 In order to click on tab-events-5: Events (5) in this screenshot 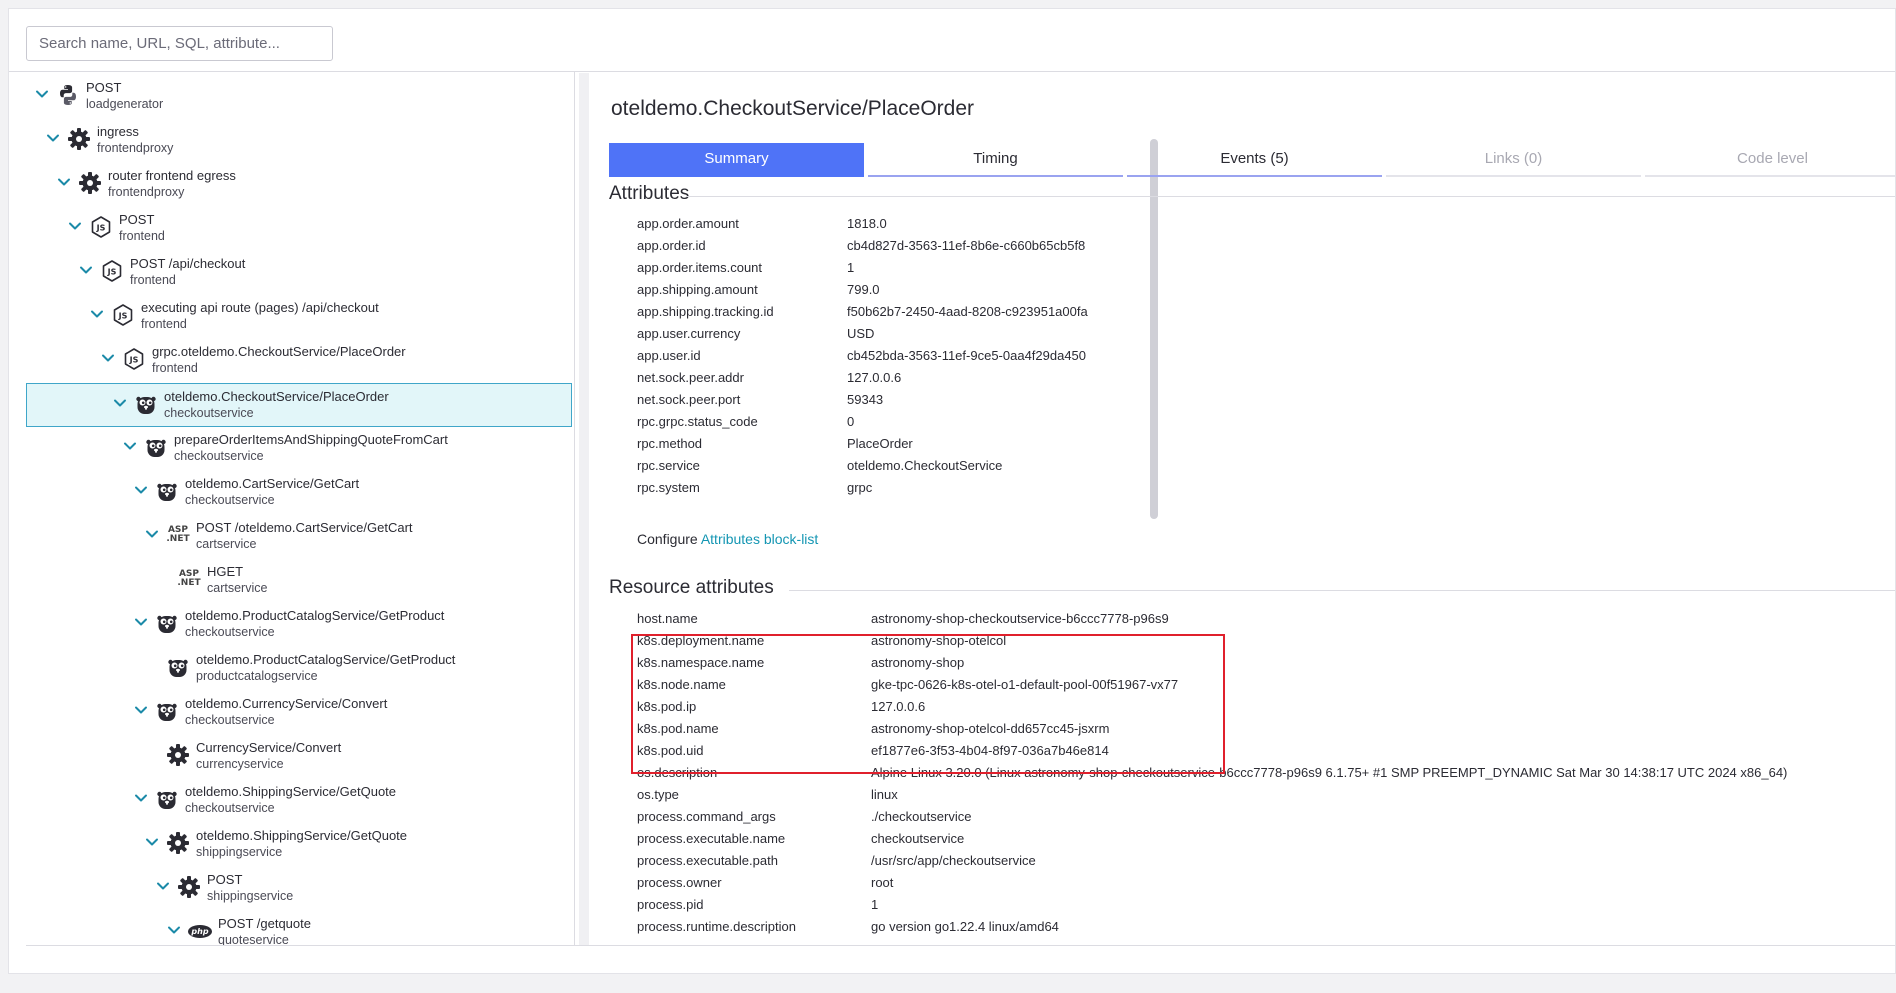, I will do `click(1254, 160)`.